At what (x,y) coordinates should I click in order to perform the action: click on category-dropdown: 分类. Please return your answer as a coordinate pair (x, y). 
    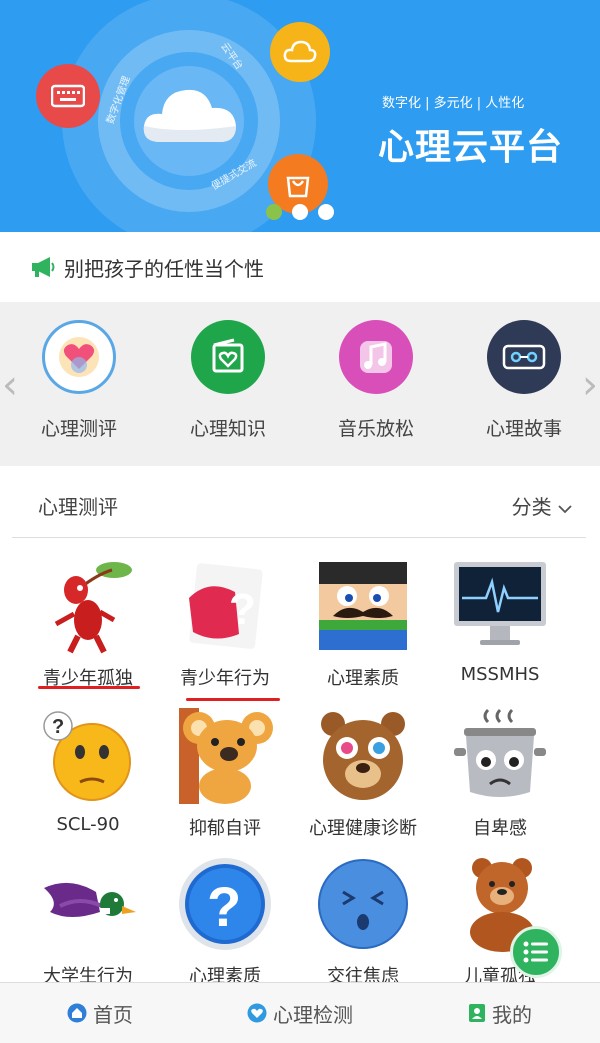
    Looking at the image, I should click on (542, 505).